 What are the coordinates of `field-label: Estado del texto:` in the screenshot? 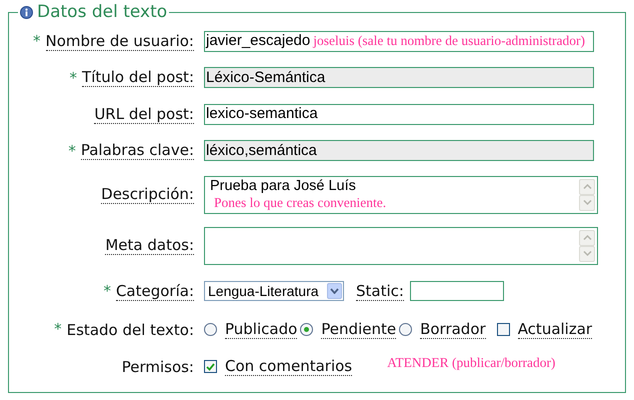 It's located at (130, 329).